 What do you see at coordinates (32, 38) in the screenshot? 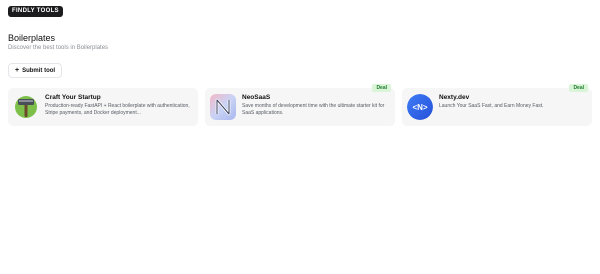
I see `page-title: Boilerplates` at bounding box center [32, 38].